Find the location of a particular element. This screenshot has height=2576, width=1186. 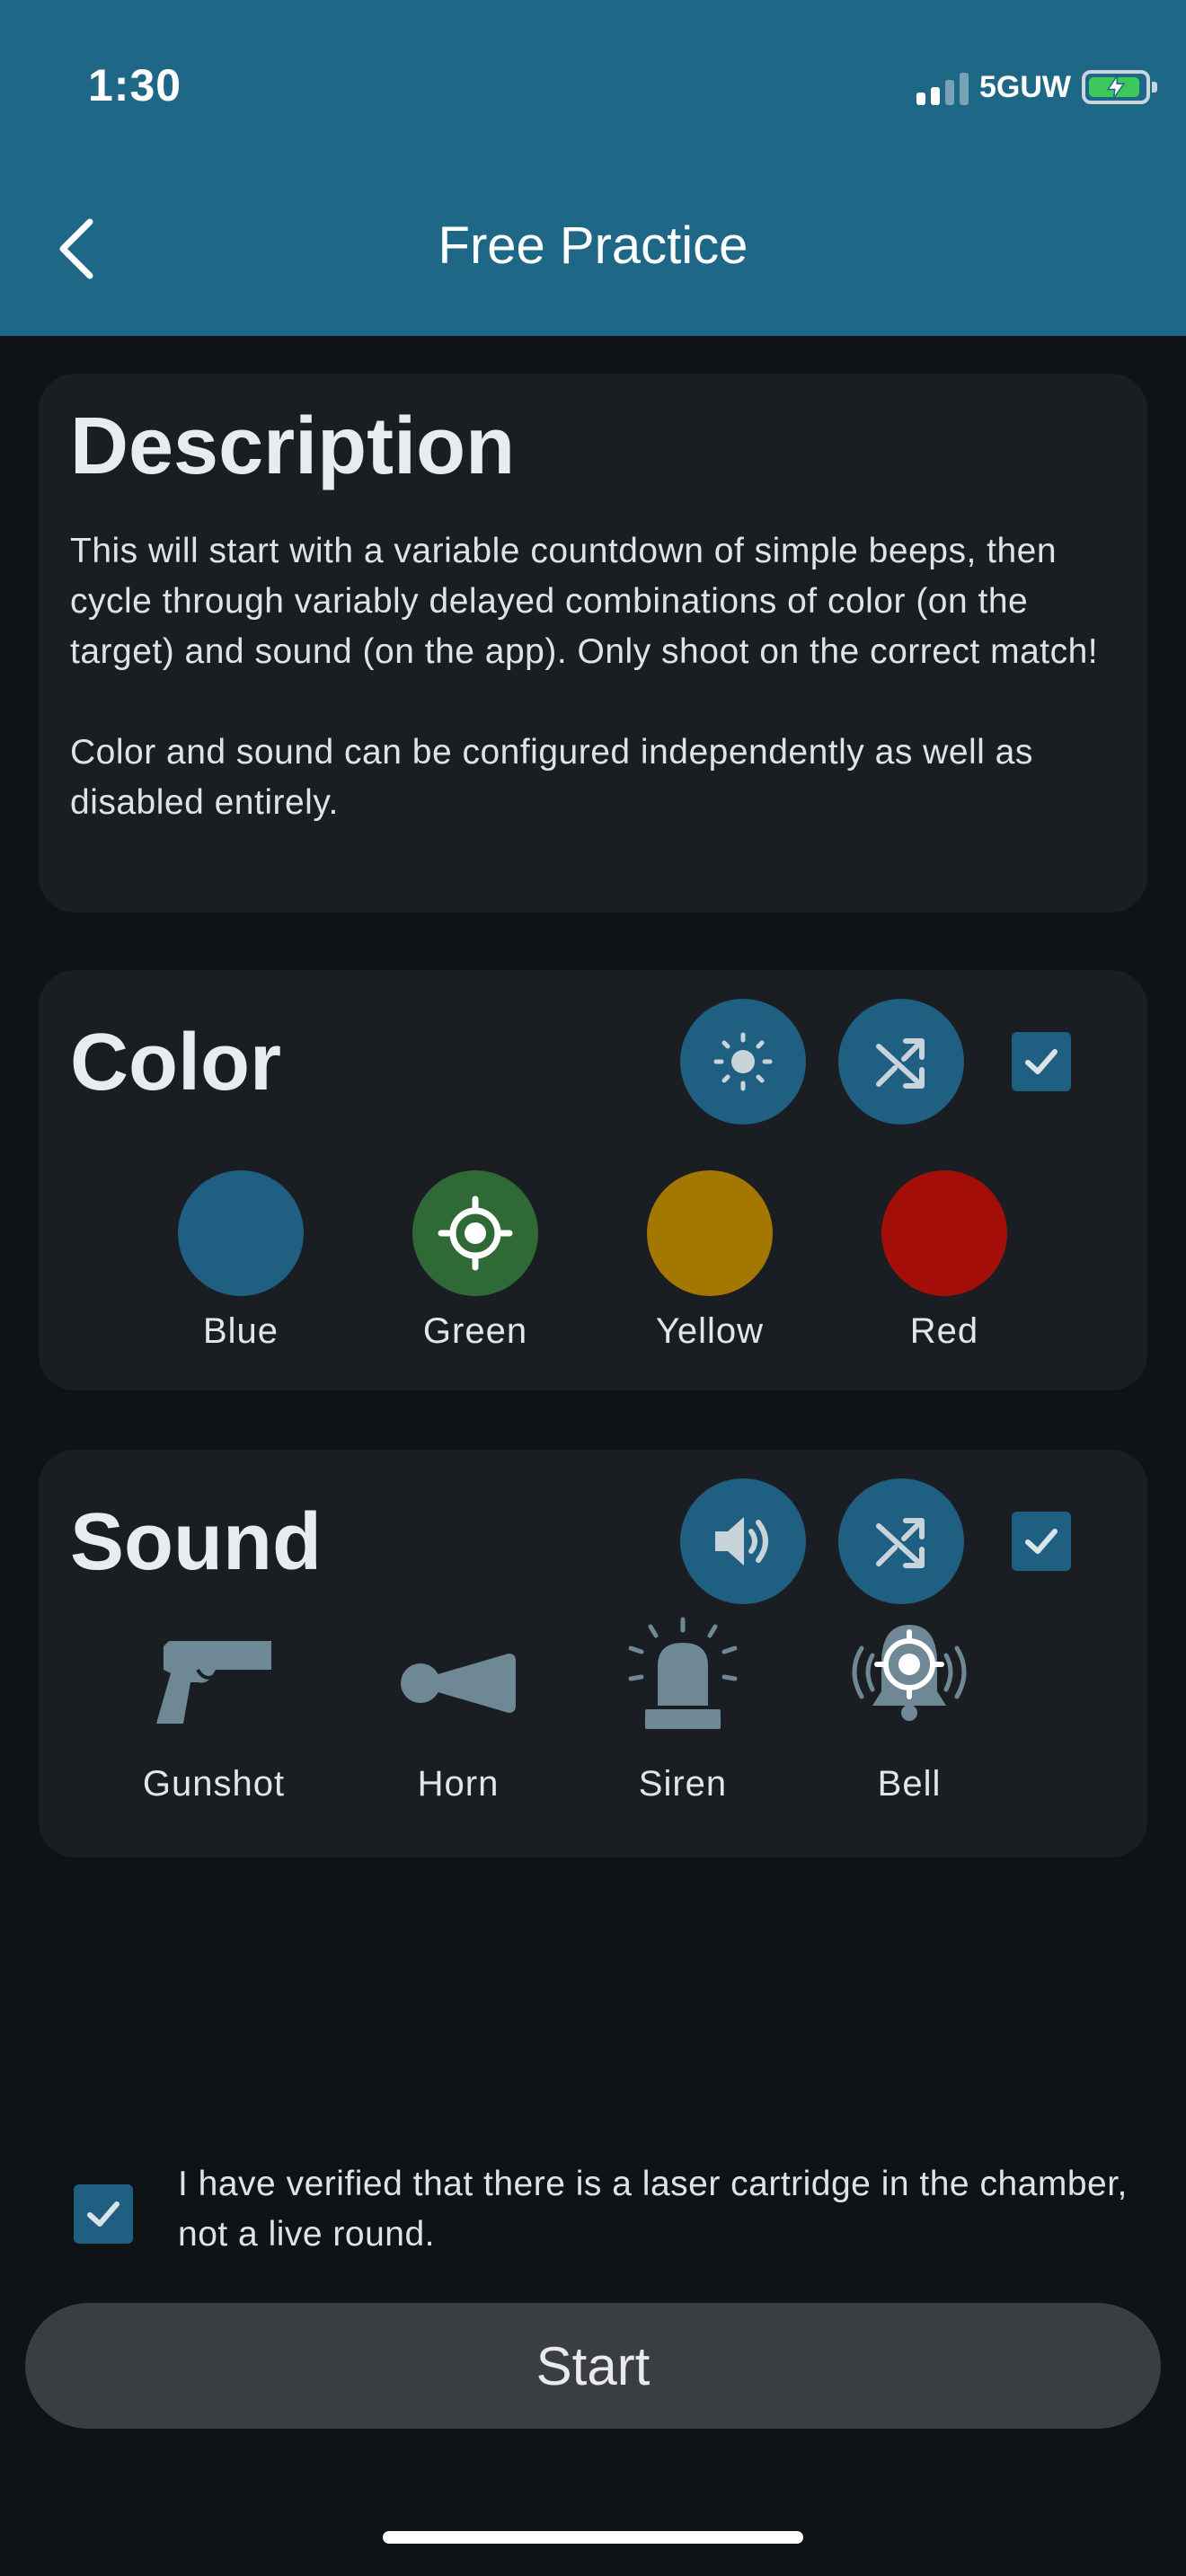

color-option-label: Blue is located at coordinates (240, 1331).